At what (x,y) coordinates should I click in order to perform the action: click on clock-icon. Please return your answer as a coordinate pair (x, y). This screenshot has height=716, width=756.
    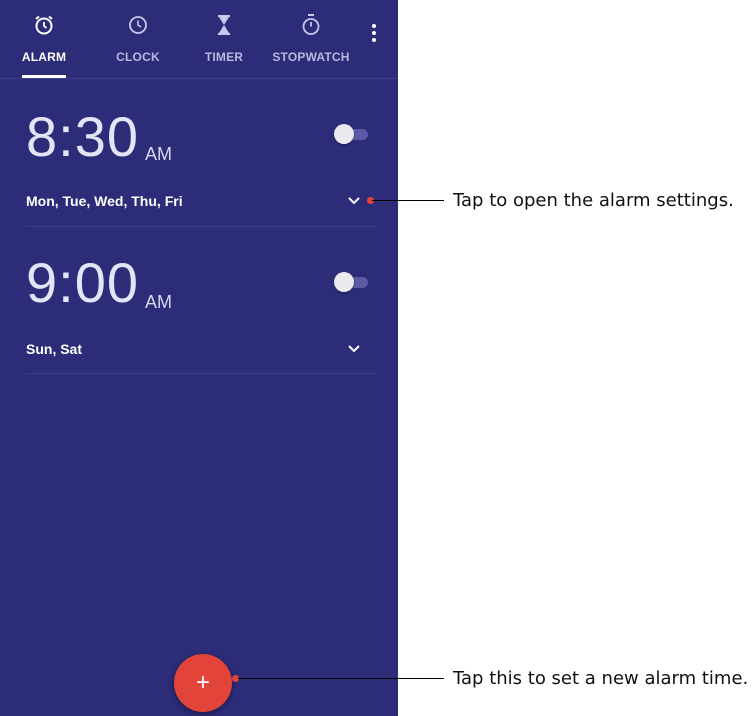
    Looking at the image, I should click on (138, 25).